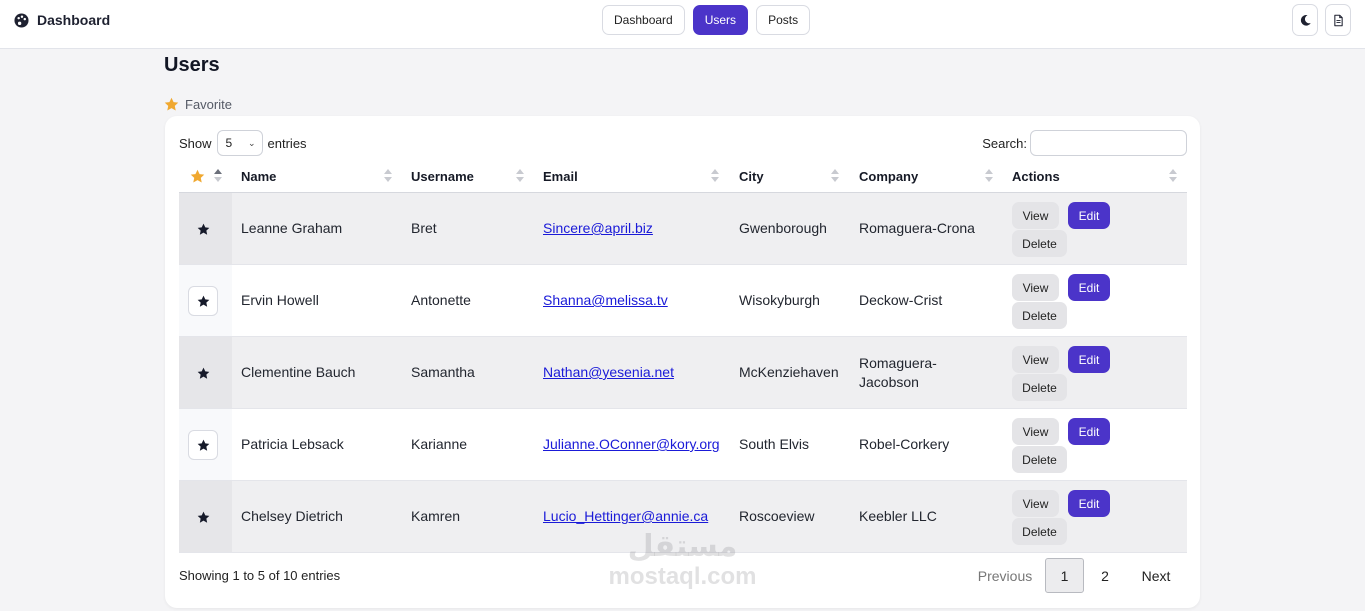 The image size is (1365, 611). What do you see at coordinates (643, 20) in the screenshot?
I see `tab-dashboard: Dashboard` at bounding box center [643, 20].